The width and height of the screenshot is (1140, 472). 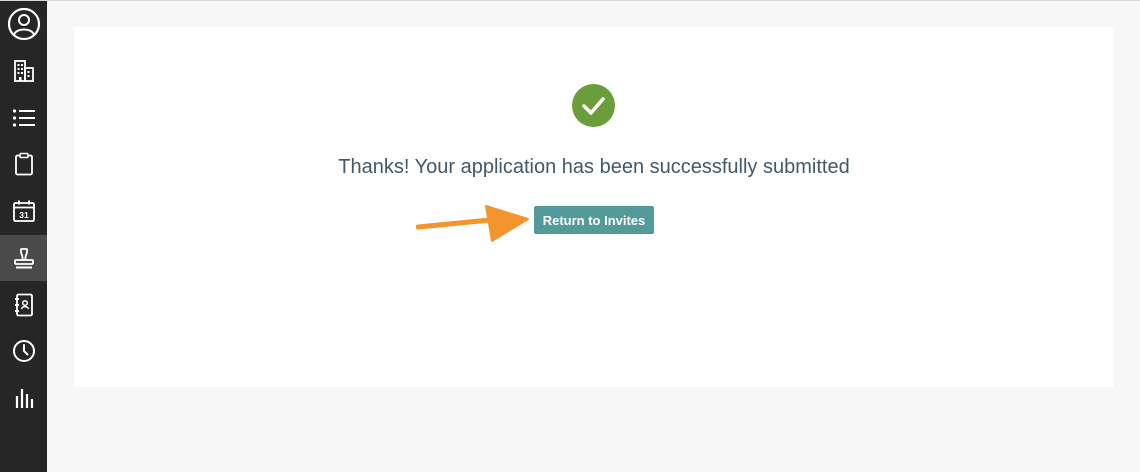 I want to click on address-book-icon, so click(x=23, y=305).